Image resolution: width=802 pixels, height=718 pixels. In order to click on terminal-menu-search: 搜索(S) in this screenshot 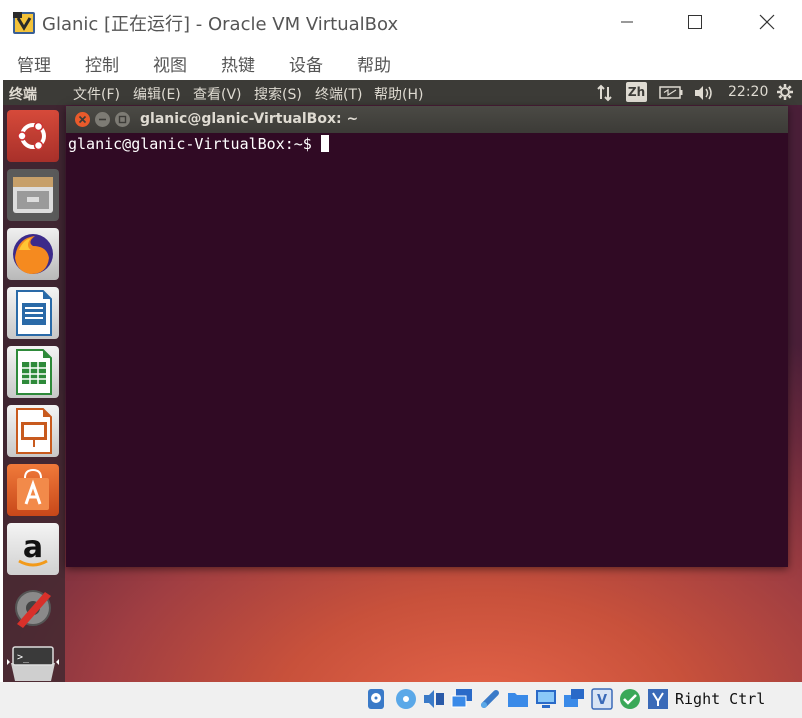, I will do `click(278, 94)`.